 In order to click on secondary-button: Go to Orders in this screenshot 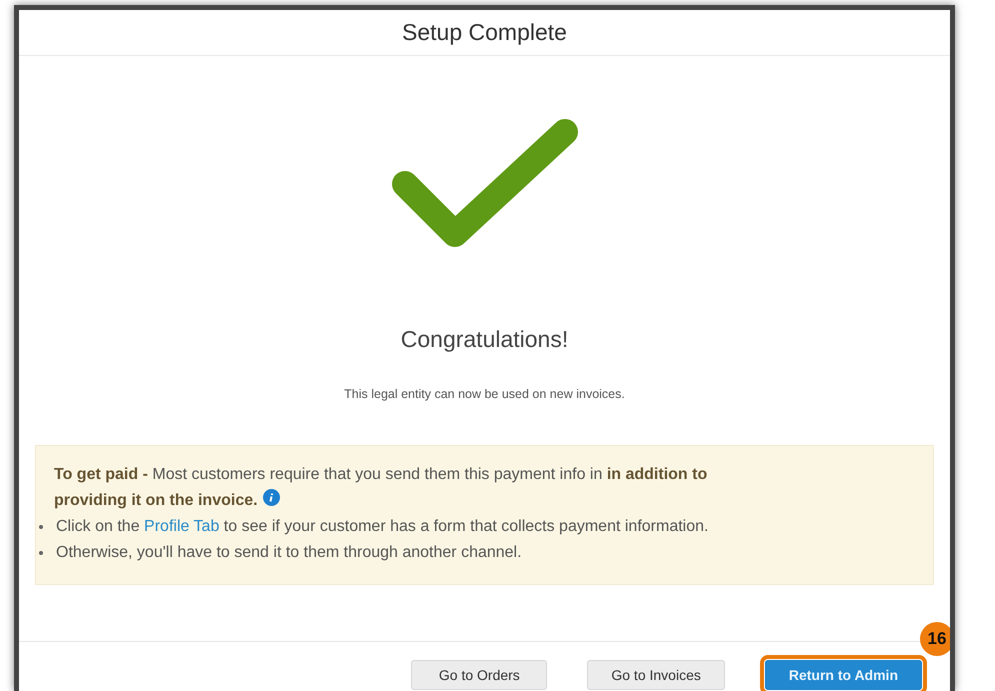, I will do `click(479, 675)`.